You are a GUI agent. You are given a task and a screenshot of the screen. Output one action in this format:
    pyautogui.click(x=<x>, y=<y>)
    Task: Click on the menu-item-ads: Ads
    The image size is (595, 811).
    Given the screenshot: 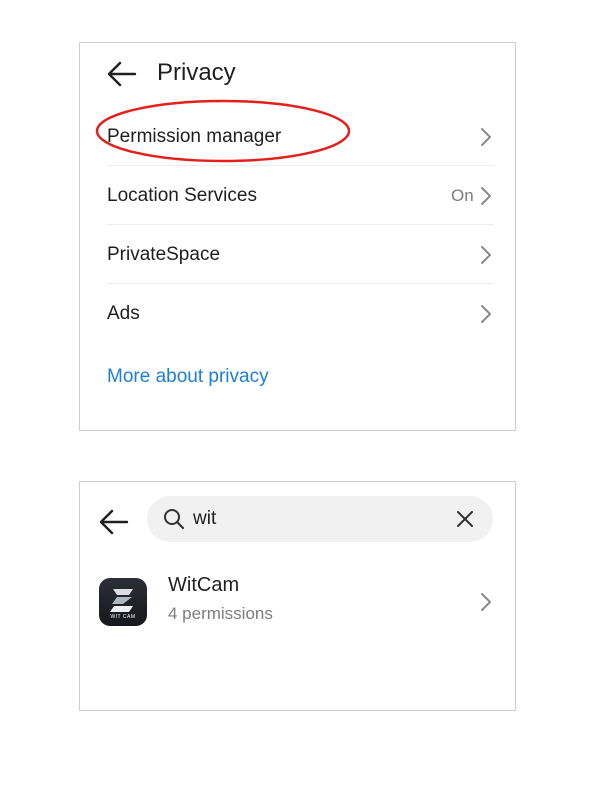 What is the action you would take?
    pyautogui.click(x=298, y=314)
    